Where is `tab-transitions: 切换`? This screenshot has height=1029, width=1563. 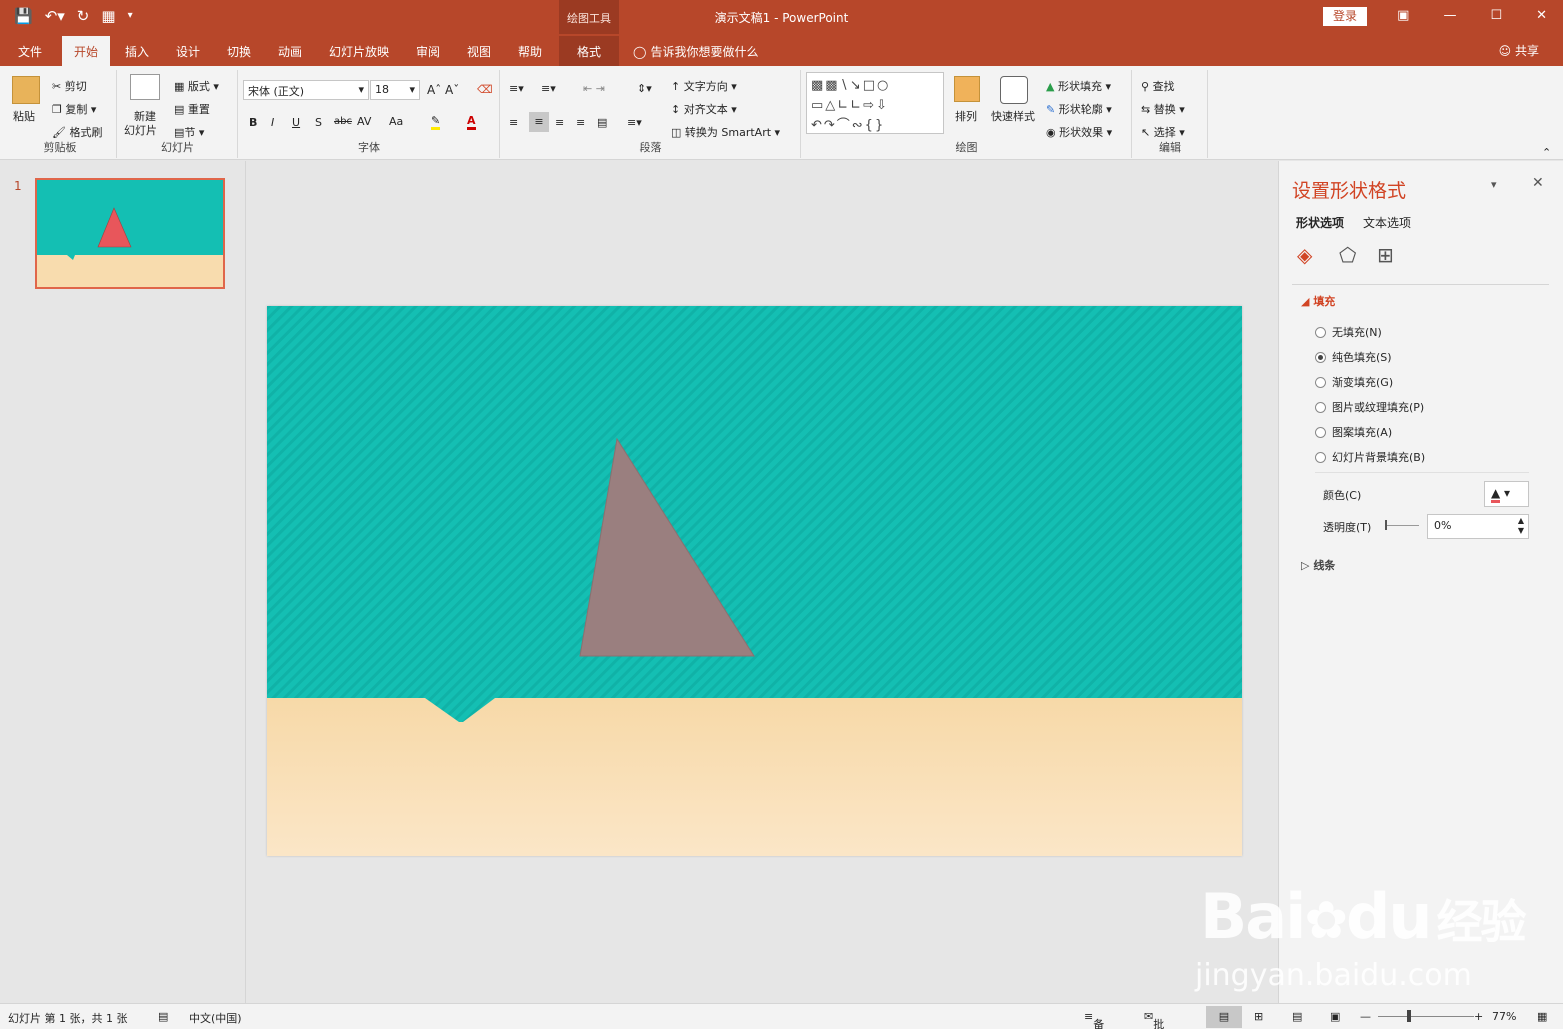 tab-transitions: 切换 is located at coordinates (239, 51).